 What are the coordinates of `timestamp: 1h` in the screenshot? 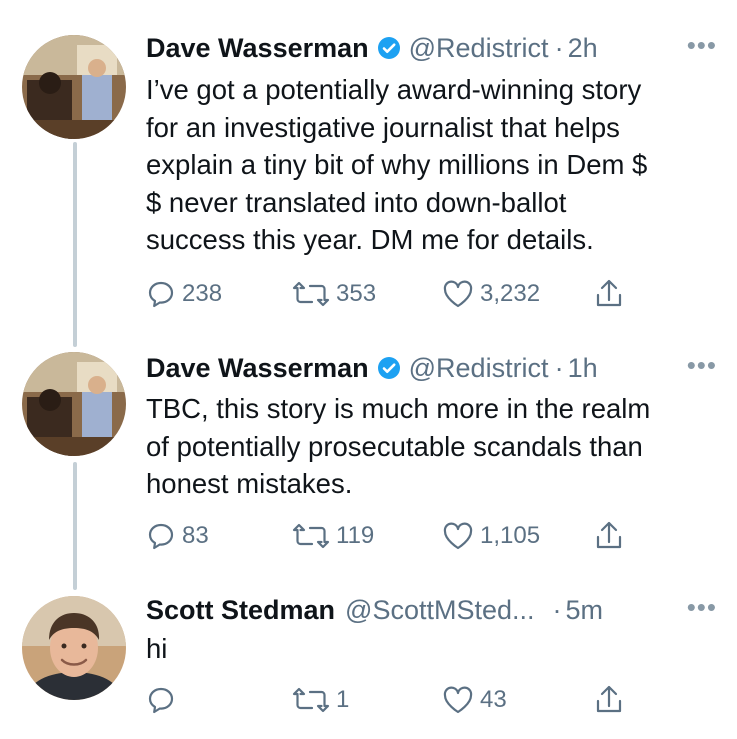 It's located at (583, 368).